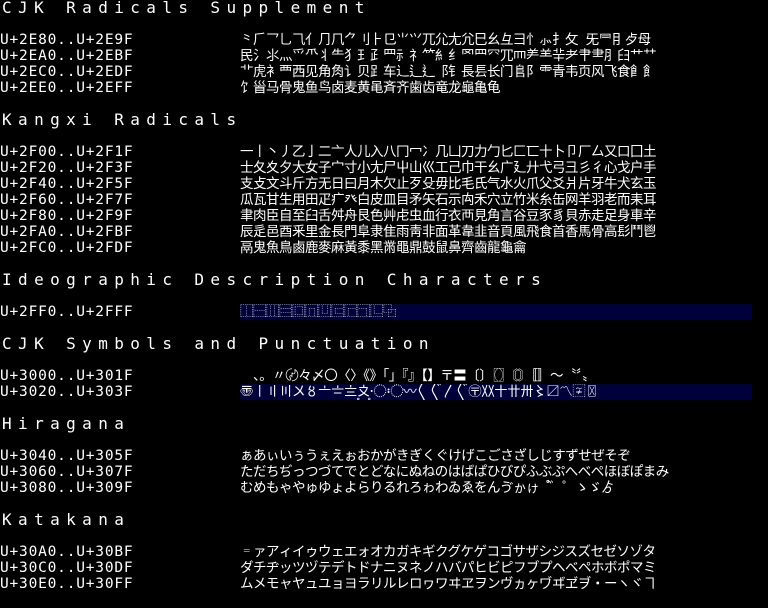  What do you see at coordinates (67, 584) in the screenshot?
I see `code-range: U+30E0..U+30FF` at bounding box center [67, 584].